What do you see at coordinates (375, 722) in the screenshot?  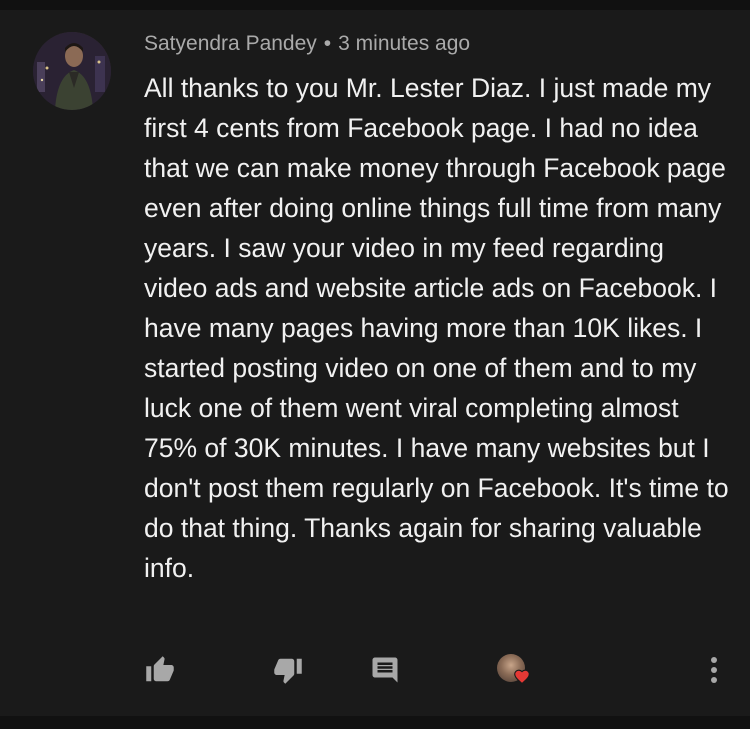 I see `bottom-divider` at bounding box center [375, 722].